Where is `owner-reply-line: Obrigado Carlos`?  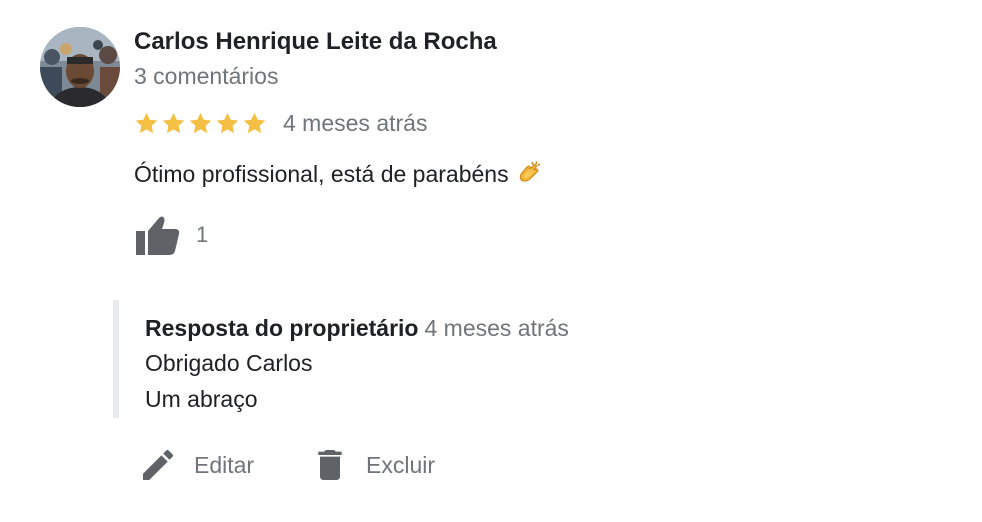 owner-reply-line: Obrigado Carlos is located at coordinates (229, 363).